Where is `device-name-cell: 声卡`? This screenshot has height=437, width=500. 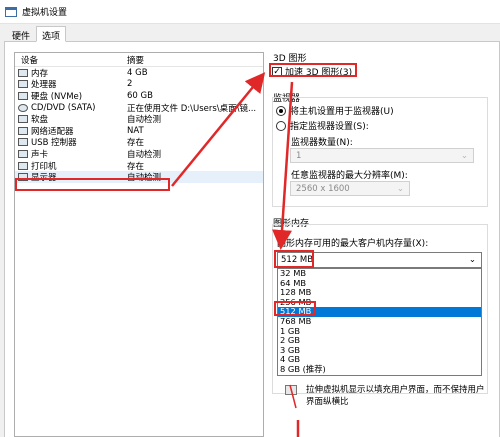
device-name-cell: 声卡 is located at coordinates (70, 154).